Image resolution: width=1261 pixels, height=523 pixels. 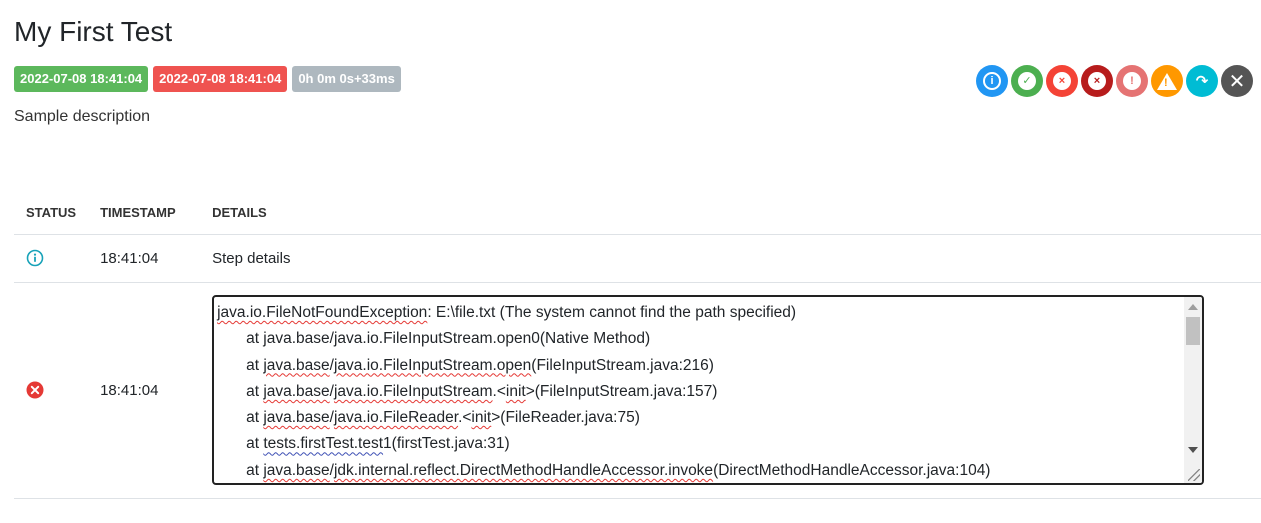 I want to click on filter-info-button: i, so click(x=992, y=81).